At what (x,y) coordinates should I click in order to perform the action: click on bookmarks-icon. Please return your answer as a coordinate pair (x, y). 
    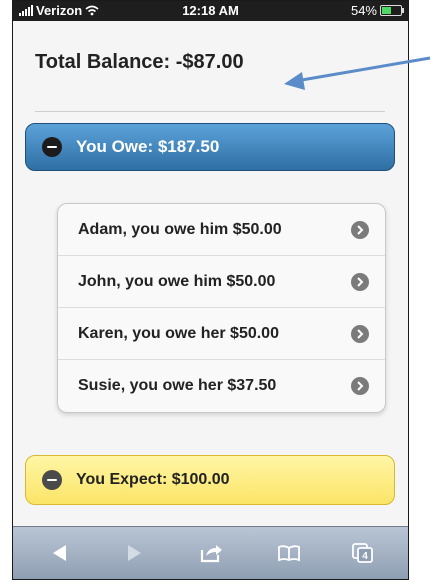
    Looking at the image, I should click on (289, 553).